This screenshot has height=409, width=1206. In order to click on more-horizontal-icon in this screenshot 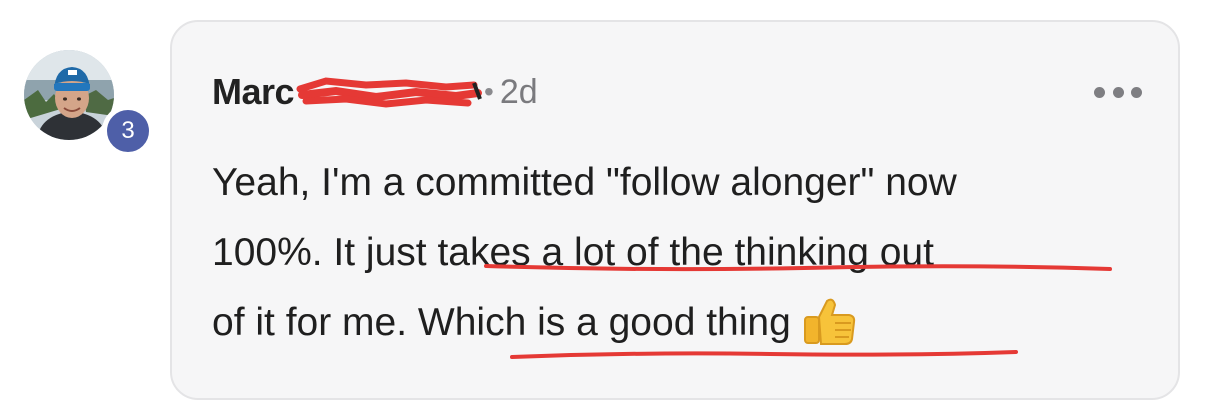, I will do `click(1099, 92)`.